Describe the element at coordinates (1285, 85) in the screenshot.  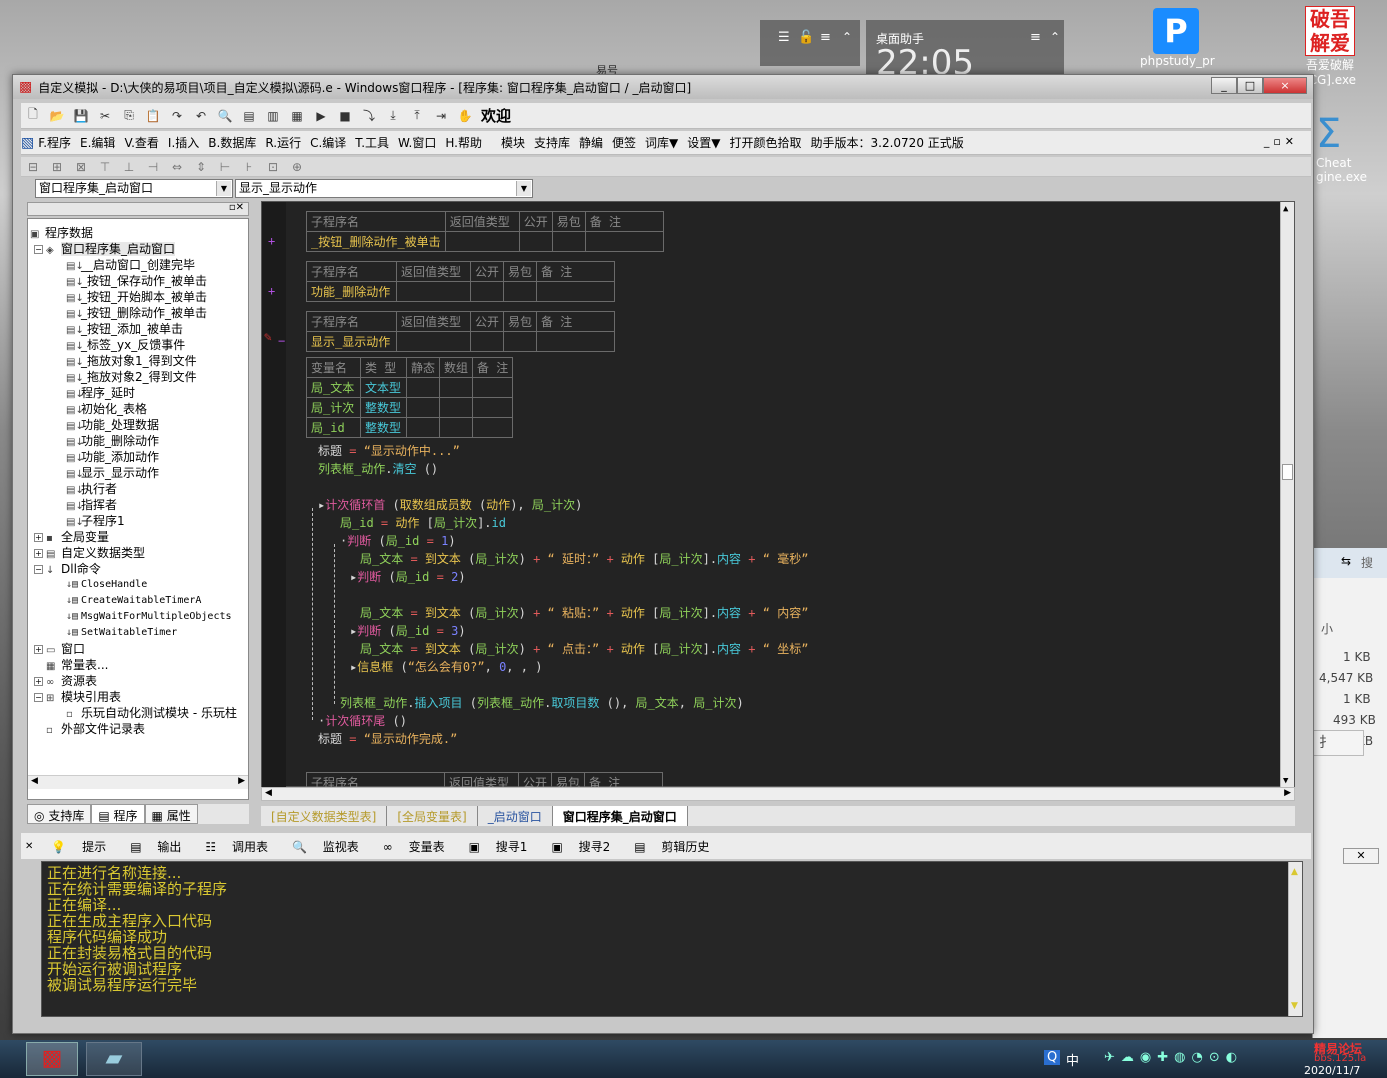
I see `close-button: ×` at that location.